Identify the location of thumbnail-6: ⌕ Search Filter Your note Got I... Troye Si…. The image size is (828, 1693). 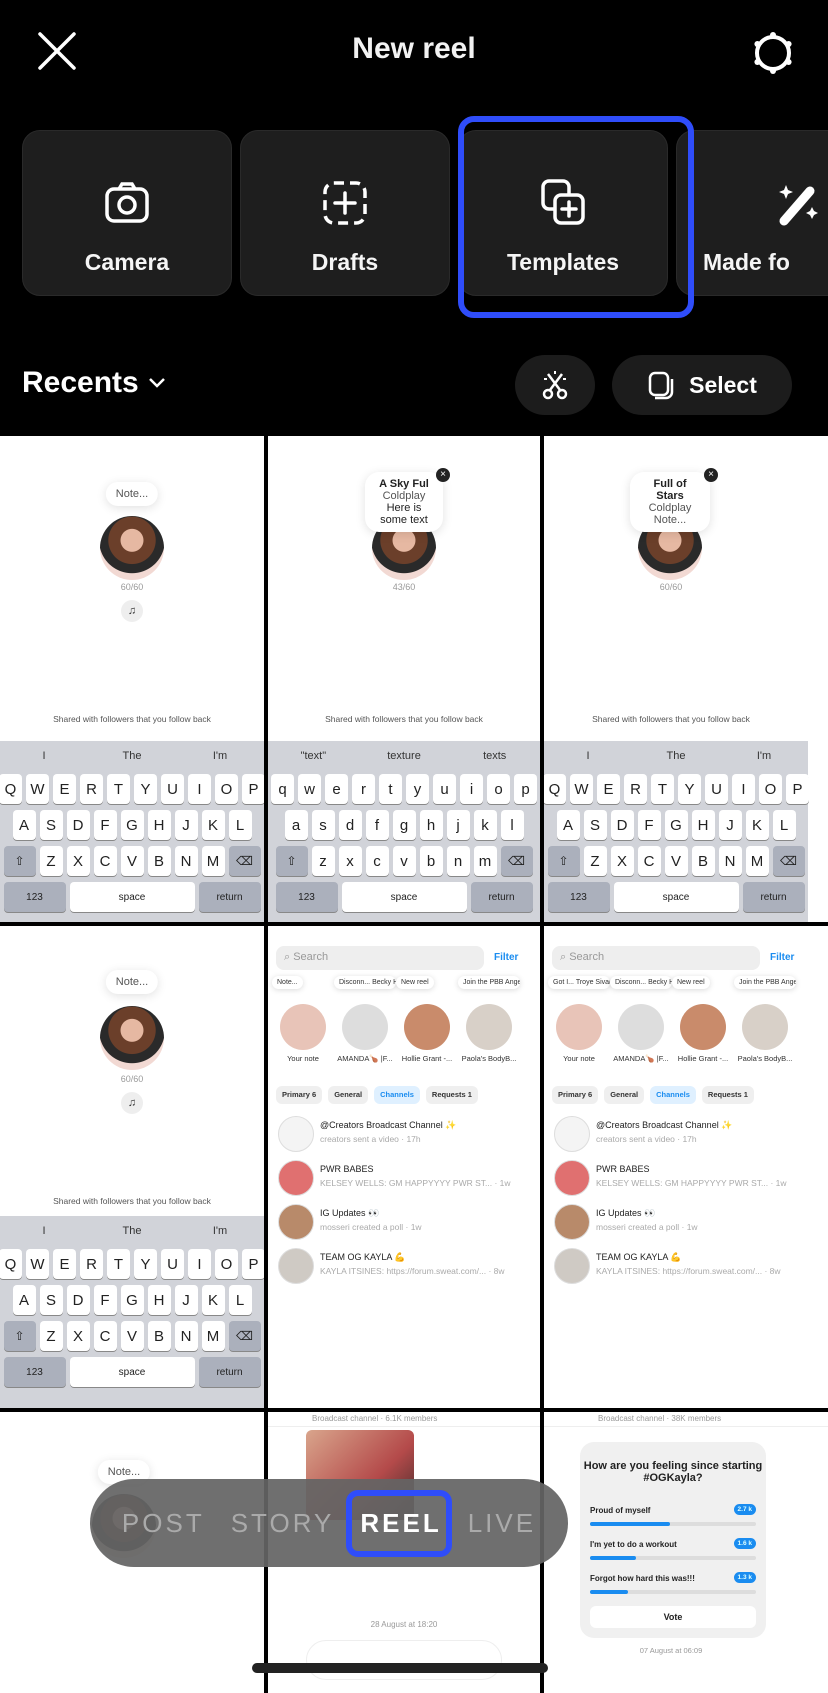
(686, 1167).